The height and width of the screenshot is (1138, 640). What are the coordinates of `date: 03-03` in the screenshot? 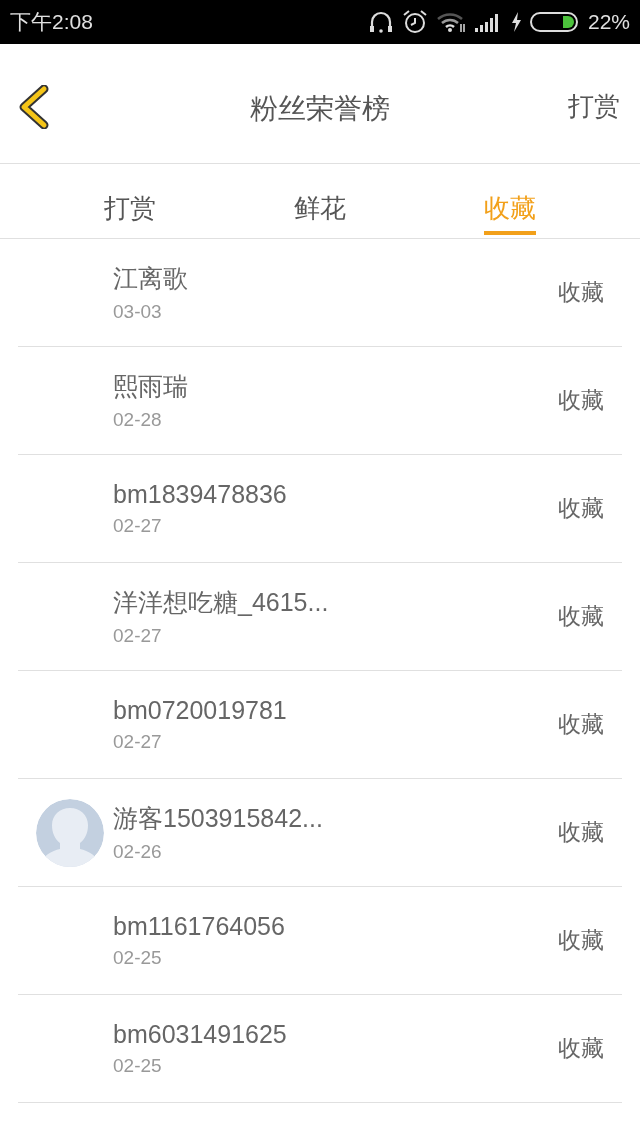 It's located at (138, 312).